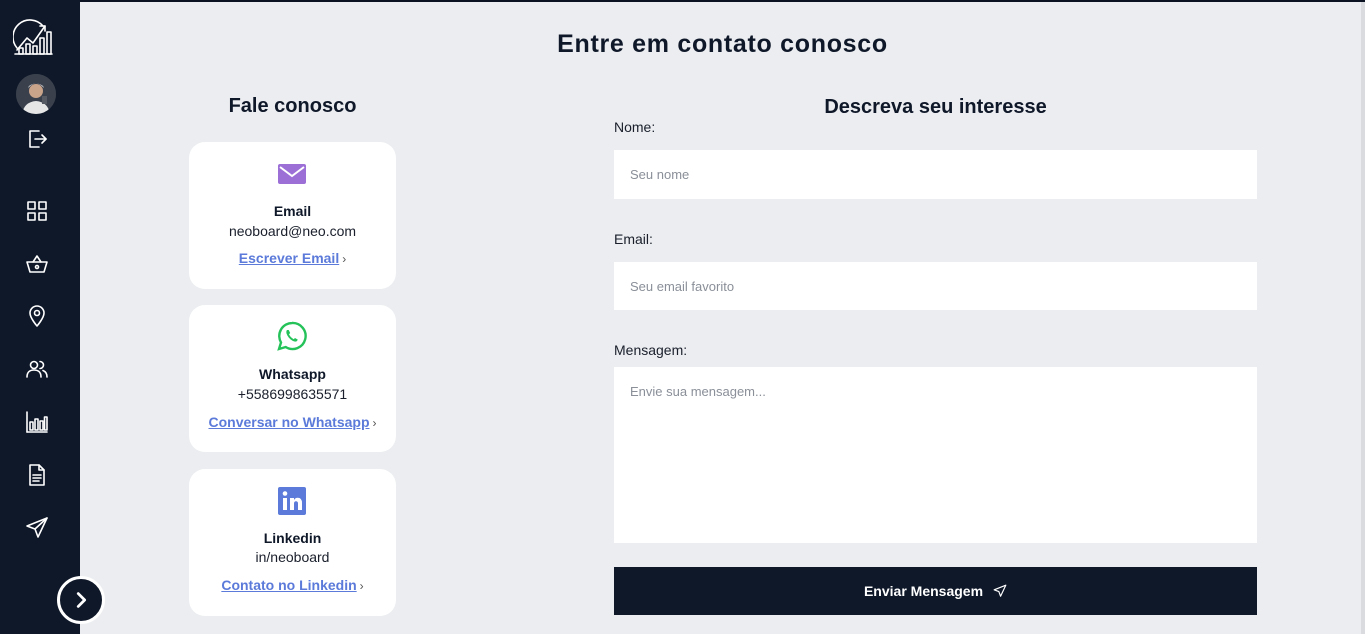 The width and height of the screenshot is (1365, 634). What do you see at coordinates (37, 211) in the screenshot?
I see `dashboard-icon` at bounding box center [37, 211].